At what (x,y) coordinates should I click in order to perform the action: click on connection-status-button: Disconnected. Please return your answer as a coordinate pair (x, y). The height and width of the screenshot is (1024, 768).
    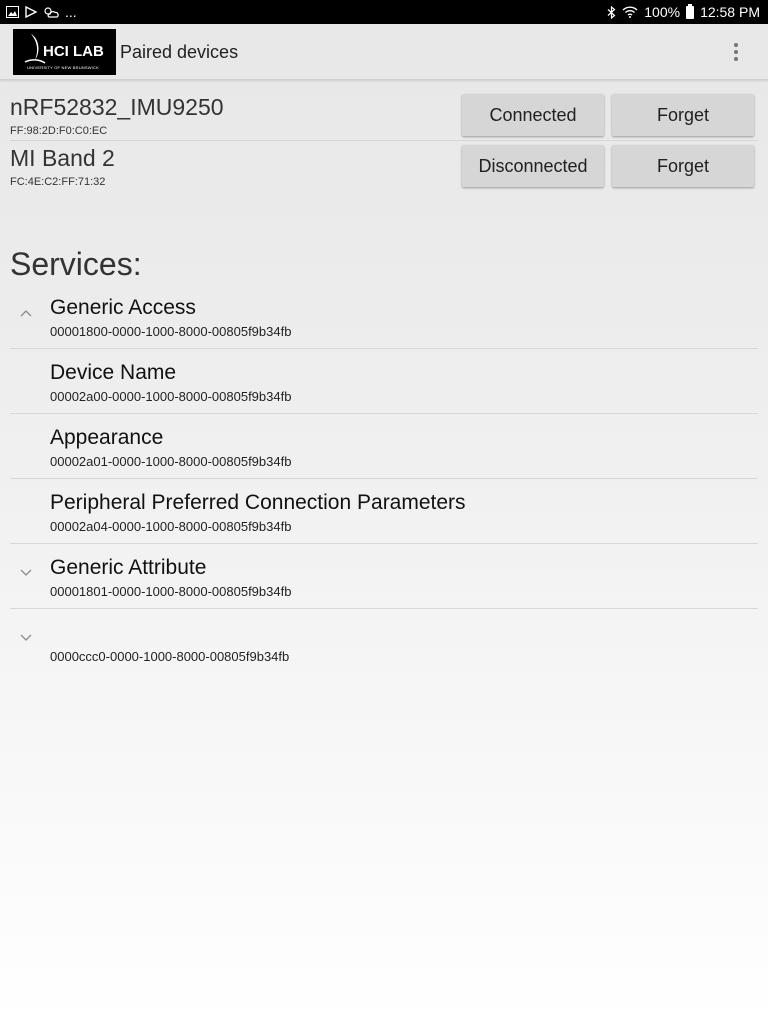
    Looking at the image, I should click on (533, 166).